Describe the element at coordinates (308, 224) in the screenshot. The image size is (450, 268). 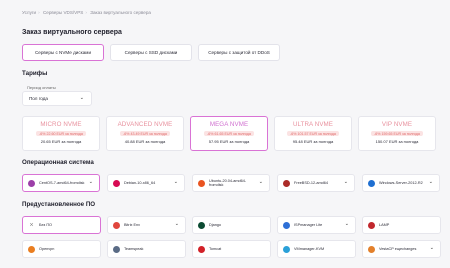
I see `software-option-label: ISPmanager Lite` at that location.